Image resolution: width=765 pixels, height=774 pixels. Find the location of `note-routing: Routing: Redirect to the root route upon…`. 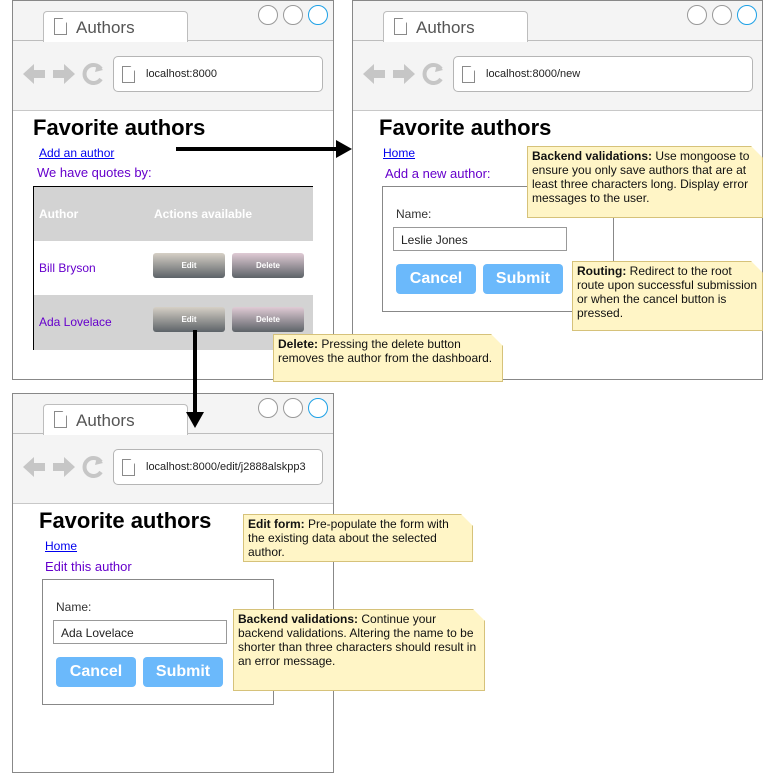

note-routing: Routing: Redirect to the root route upon… is located at coordinates (667, 296).